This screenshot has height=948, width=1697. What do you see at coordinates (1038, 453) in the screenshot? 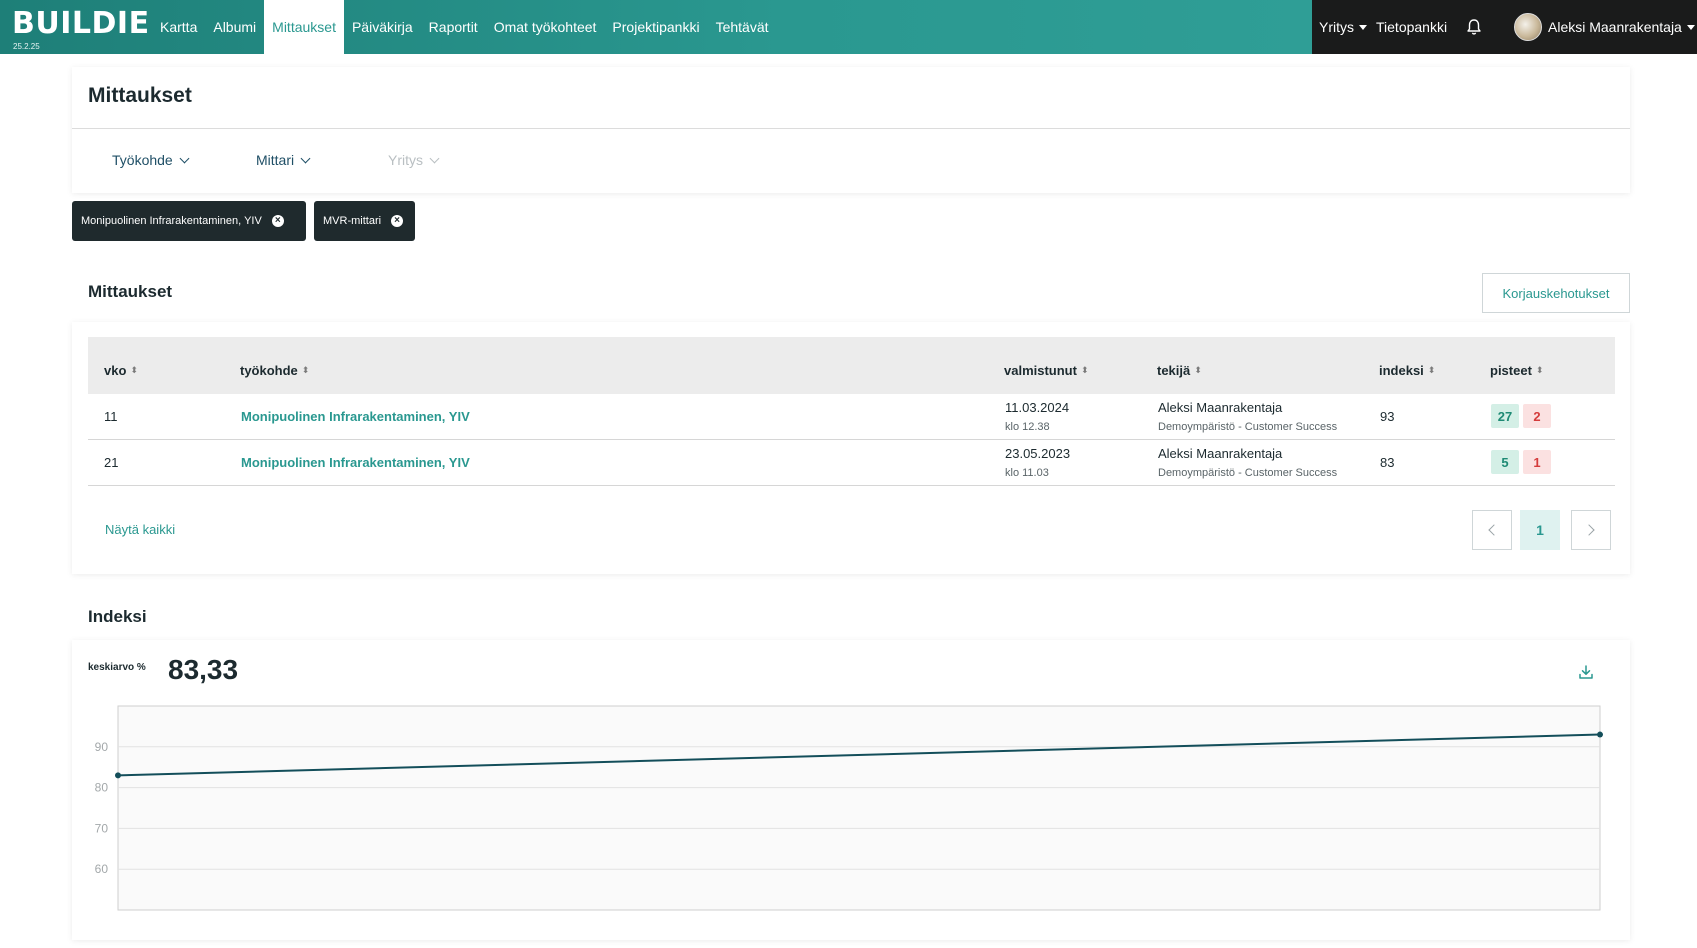
I see `cell-date: 23.05.2023` at bounding box center [1038, 453].